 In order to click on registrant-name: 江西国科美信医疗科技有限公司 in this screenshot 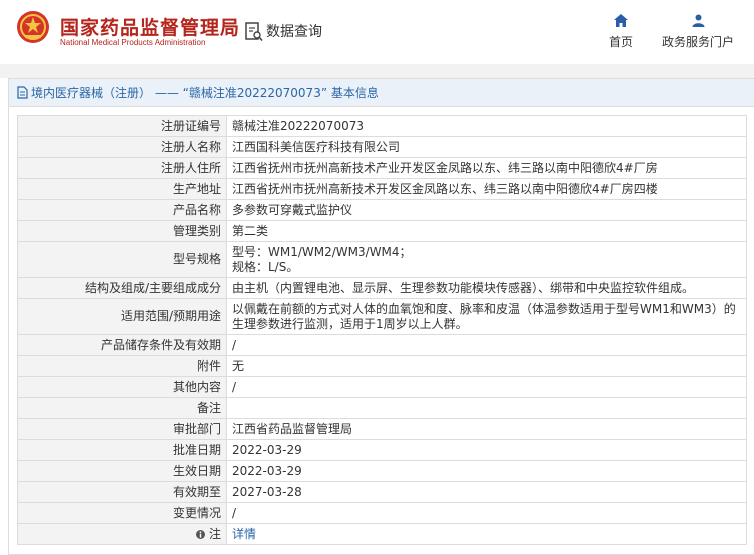, I will do `click(486, 147)`.